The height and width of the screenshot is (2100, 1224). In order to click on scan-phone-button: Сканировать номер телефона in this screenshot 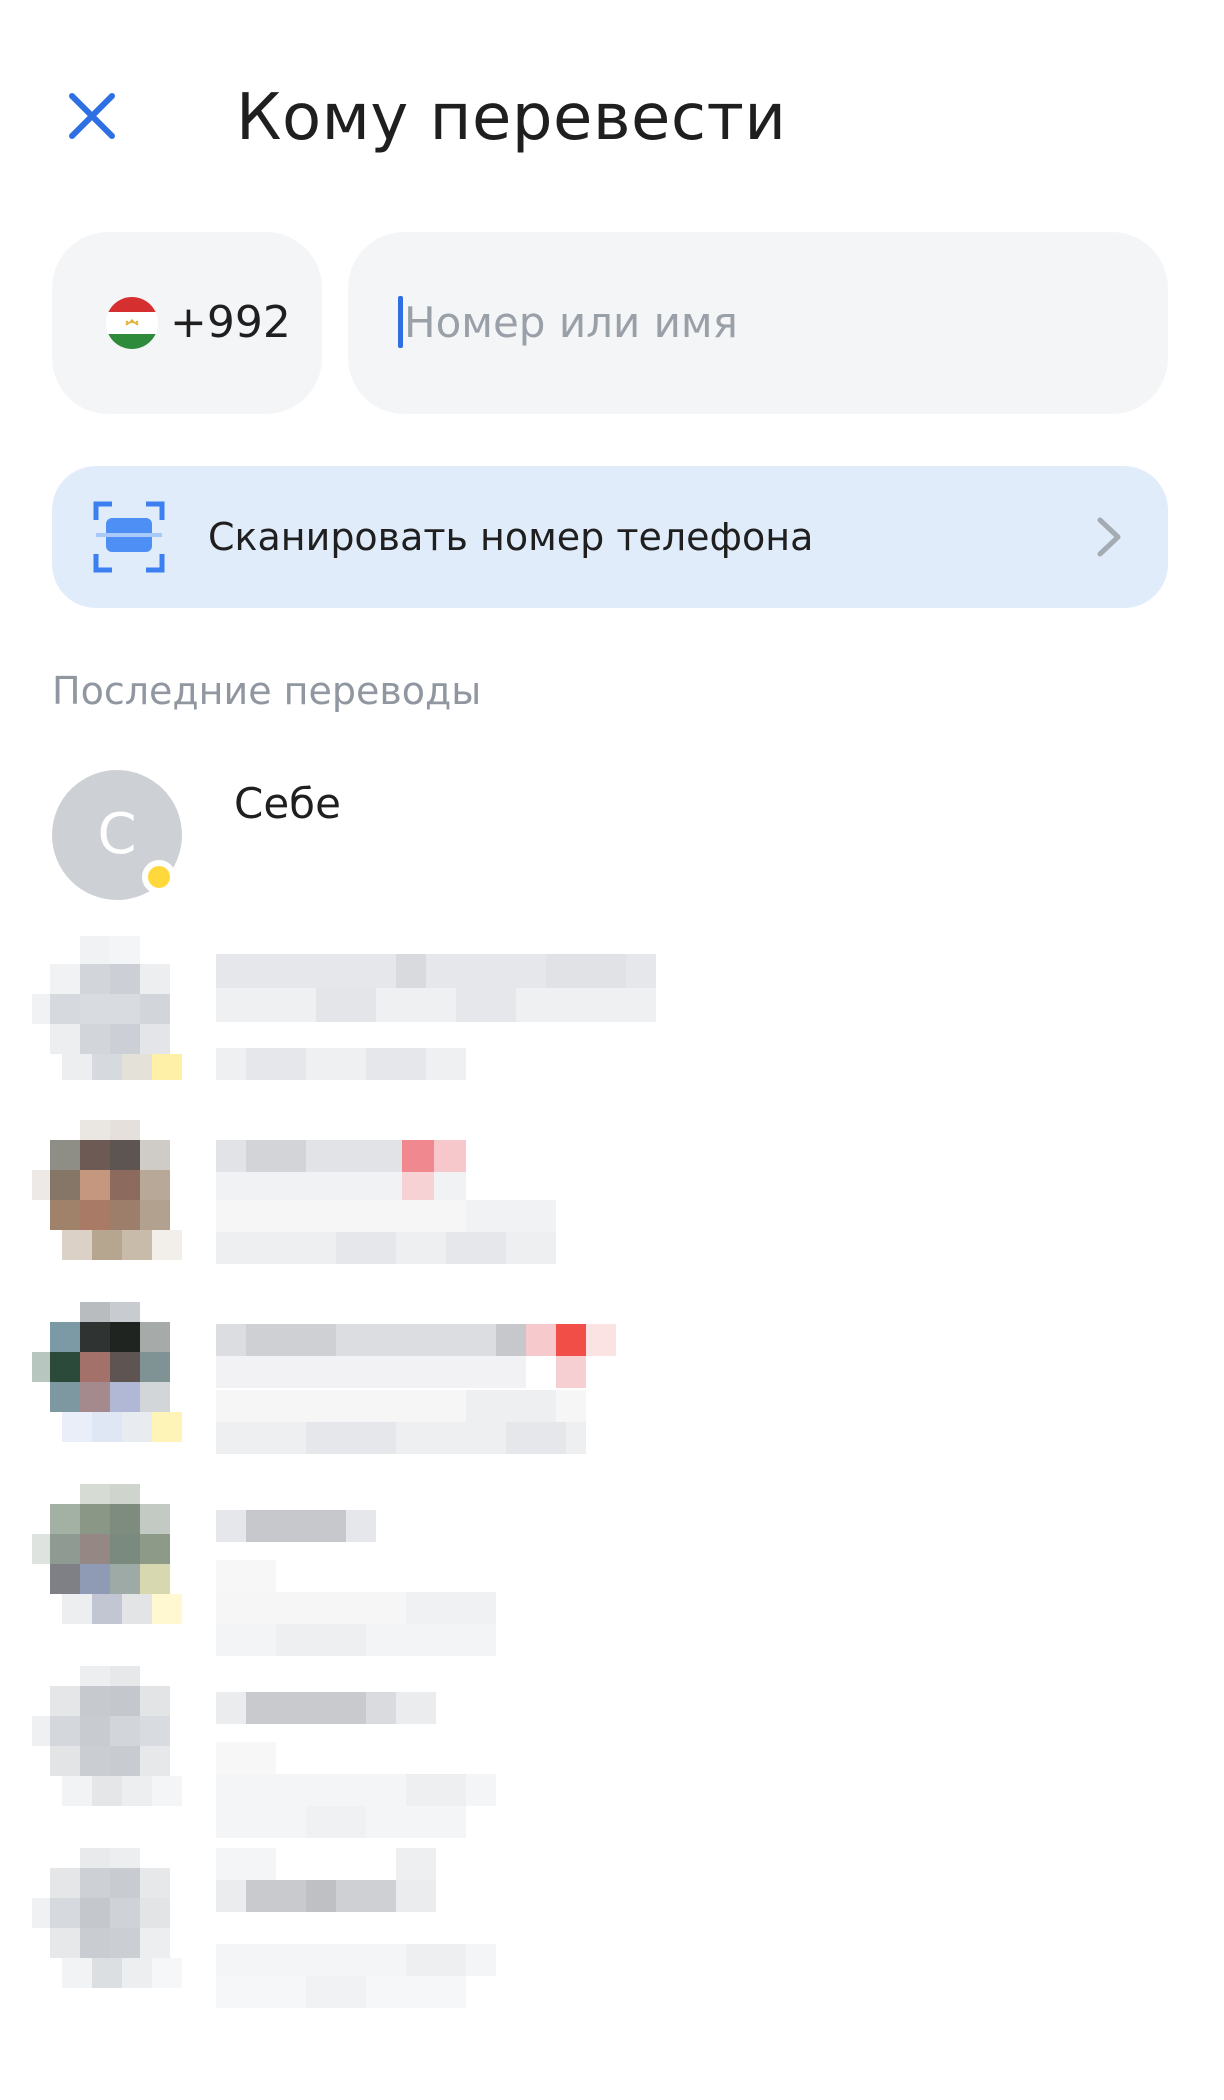, I will do `click(610, 537)`.